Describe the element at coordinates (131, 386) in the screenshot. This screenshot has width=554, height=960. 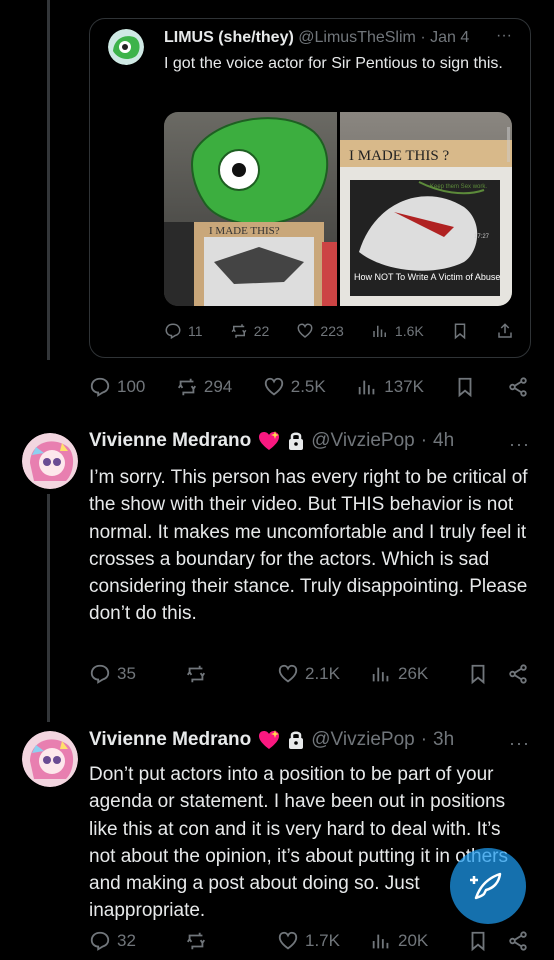
I see `reply-count: 100` at that location.